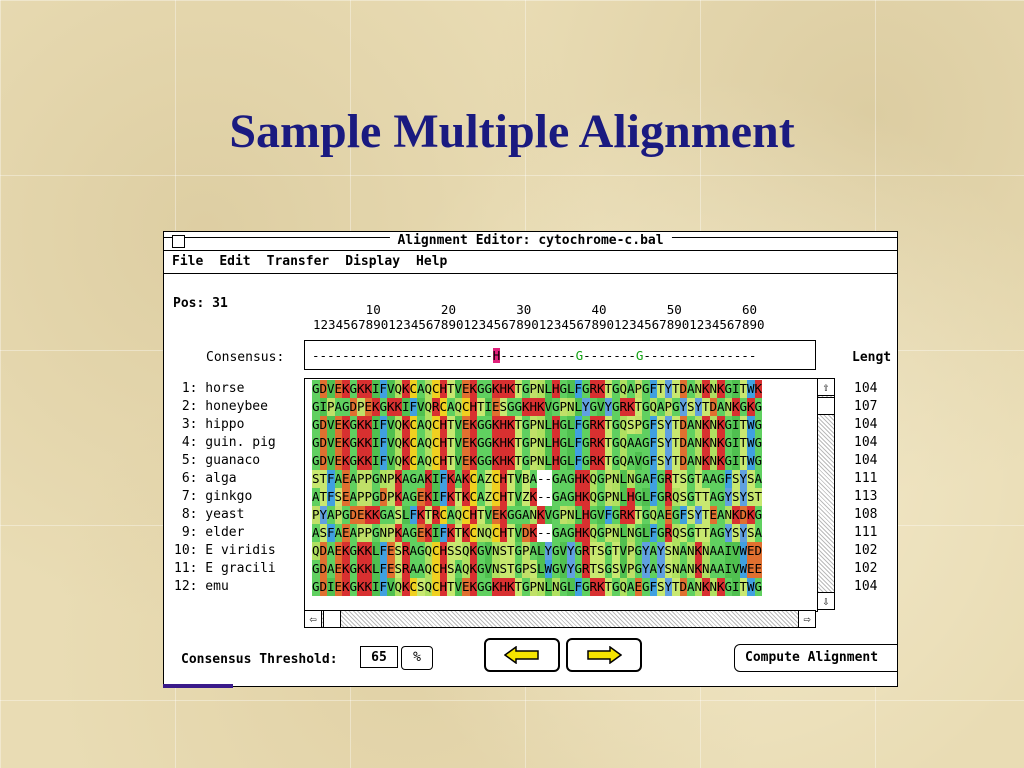 Image resolution: width=1024 pixels, height=768 pixels. What do you see at coordinates (530, 241) in the screenshot?
I see `window-titlebar: Alignment Editor: cytochrome-c.bal` at bounding box center [530, 241].